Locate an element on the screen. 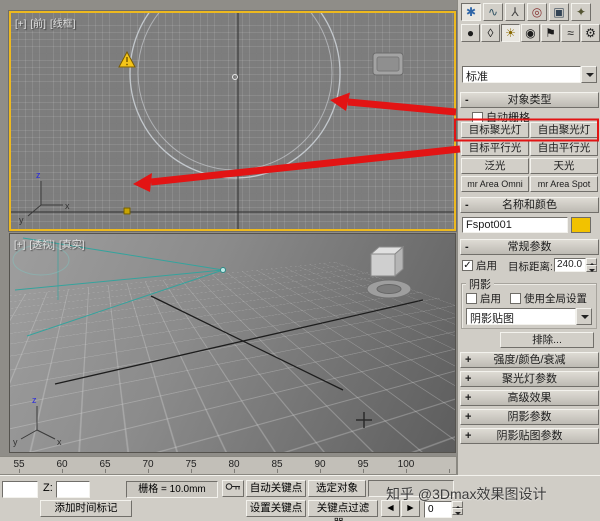  target-spotlight-button: 目标聚光灯 is located at coordinates (495, 130).